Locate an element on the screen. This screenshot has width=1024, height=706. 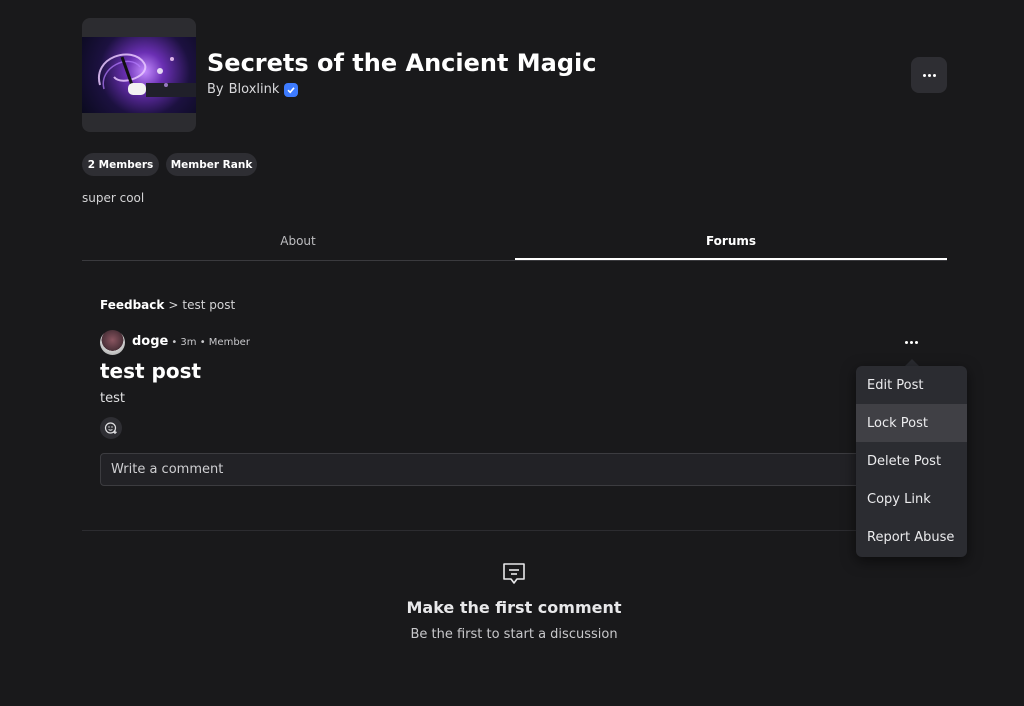
menu-item-lock-post: Lock Post is located at coordinates (911, 423).